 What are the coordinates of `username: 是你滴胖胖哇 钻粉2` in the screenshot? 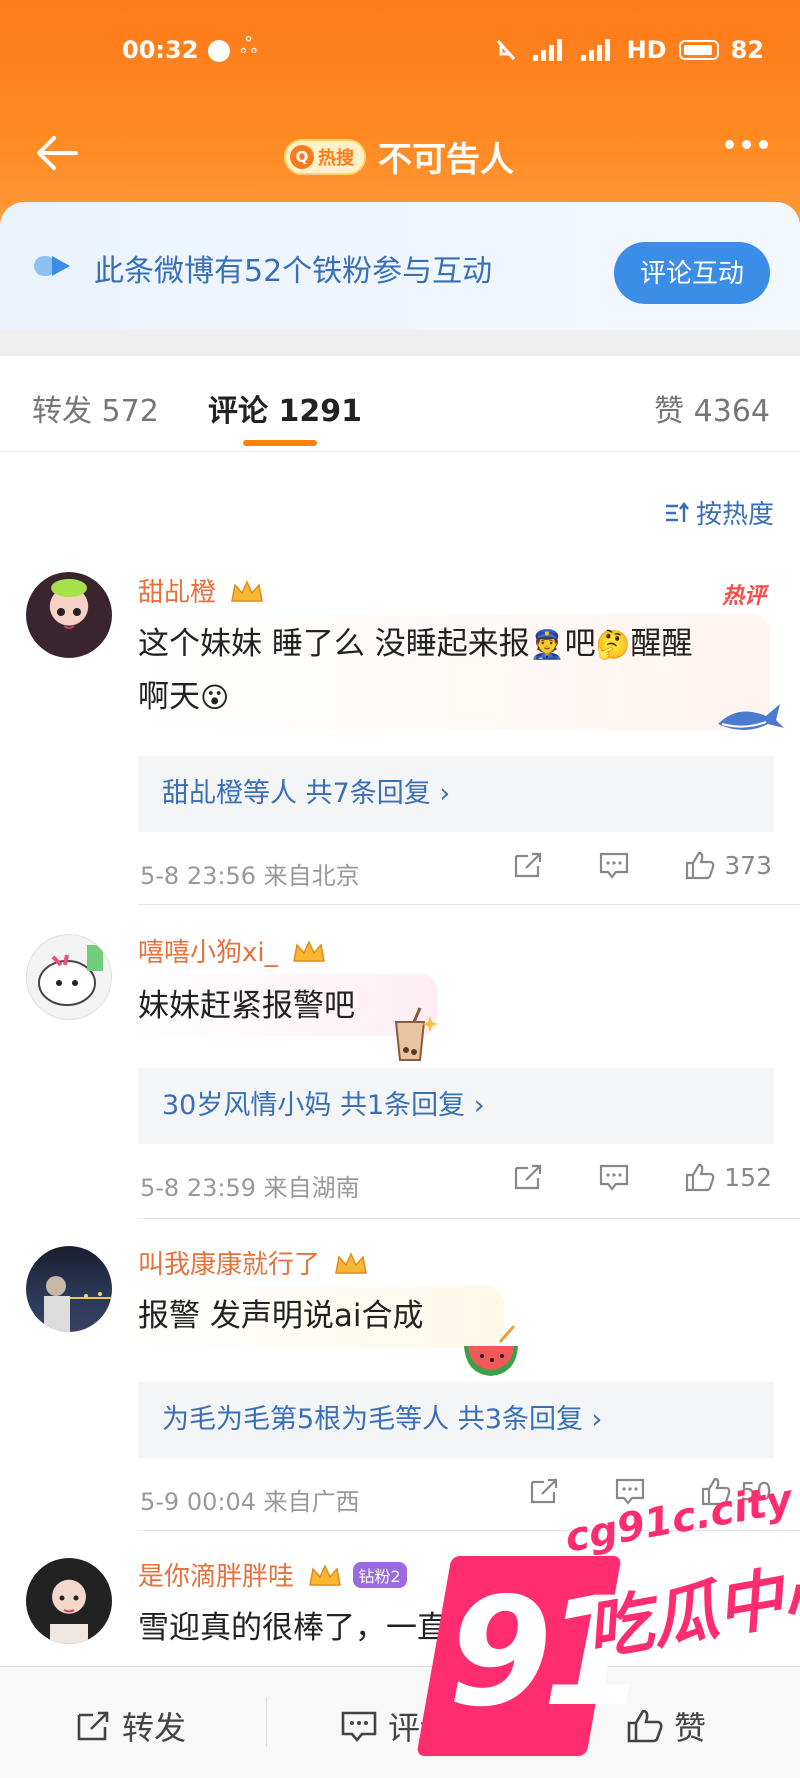 It's located at (272, 1574).